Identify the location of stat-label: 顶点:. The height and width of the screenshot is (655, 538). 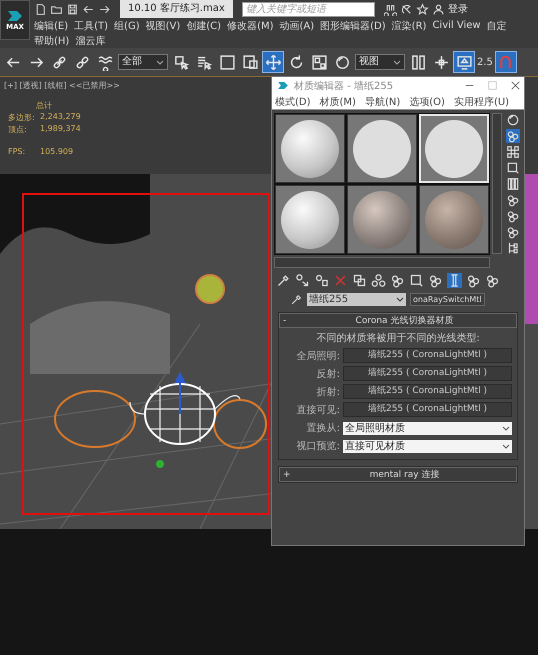
(18, 129).